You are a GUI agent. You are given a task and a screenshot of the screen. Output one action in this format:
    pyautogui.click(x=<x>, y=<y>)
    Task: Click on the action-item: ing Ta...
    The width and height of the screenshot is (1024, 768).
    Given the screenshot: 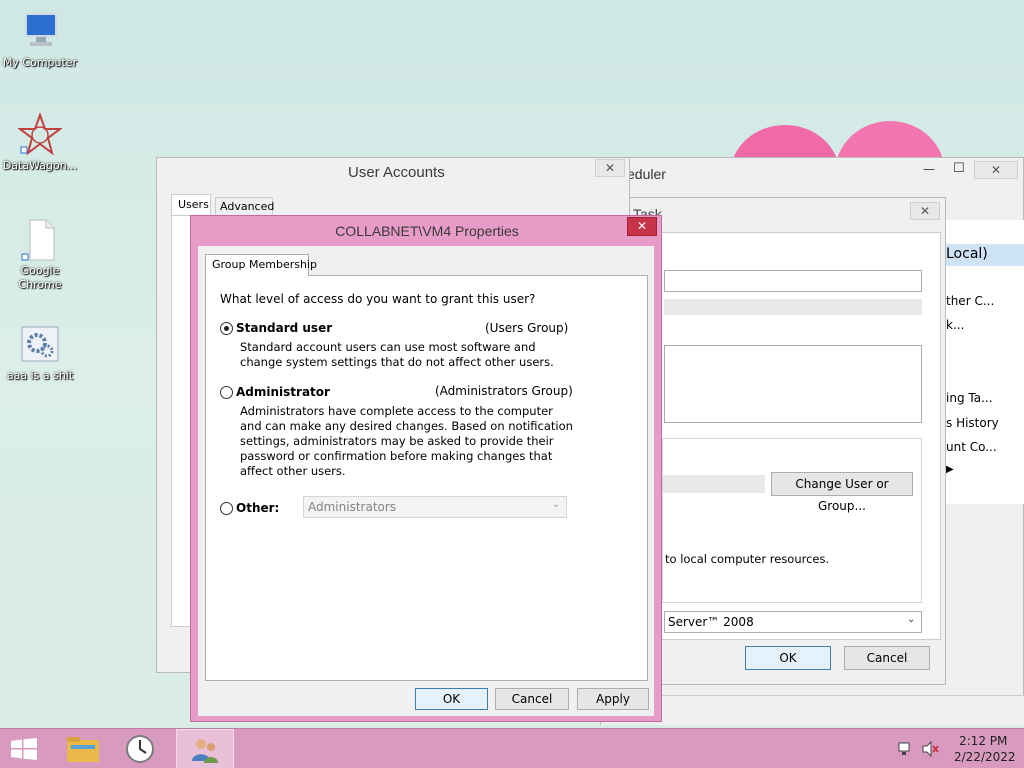 What is the action you would take?
    pyautogui.click(x=969, y=398)
    